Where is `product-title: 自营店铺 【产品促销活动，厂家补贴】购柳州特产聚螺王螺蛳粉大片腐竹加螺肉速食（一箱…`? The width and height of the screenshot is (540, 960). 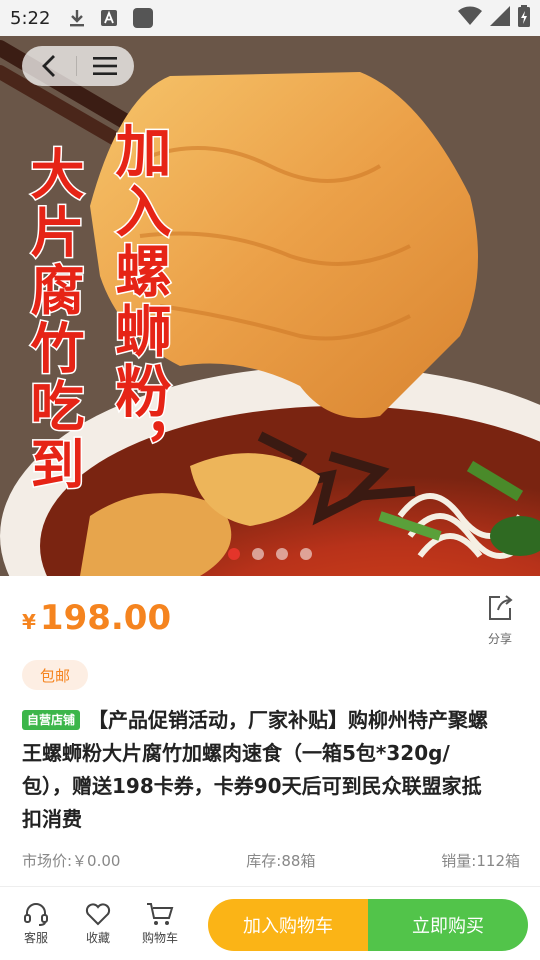
product-title: 自营店铺 【产品促销活动，厂家补贴】购柳州特产聚螺王螺蛳粉大片腐竹加螺肉速食（一箱… is located at coordinates (257, 770).